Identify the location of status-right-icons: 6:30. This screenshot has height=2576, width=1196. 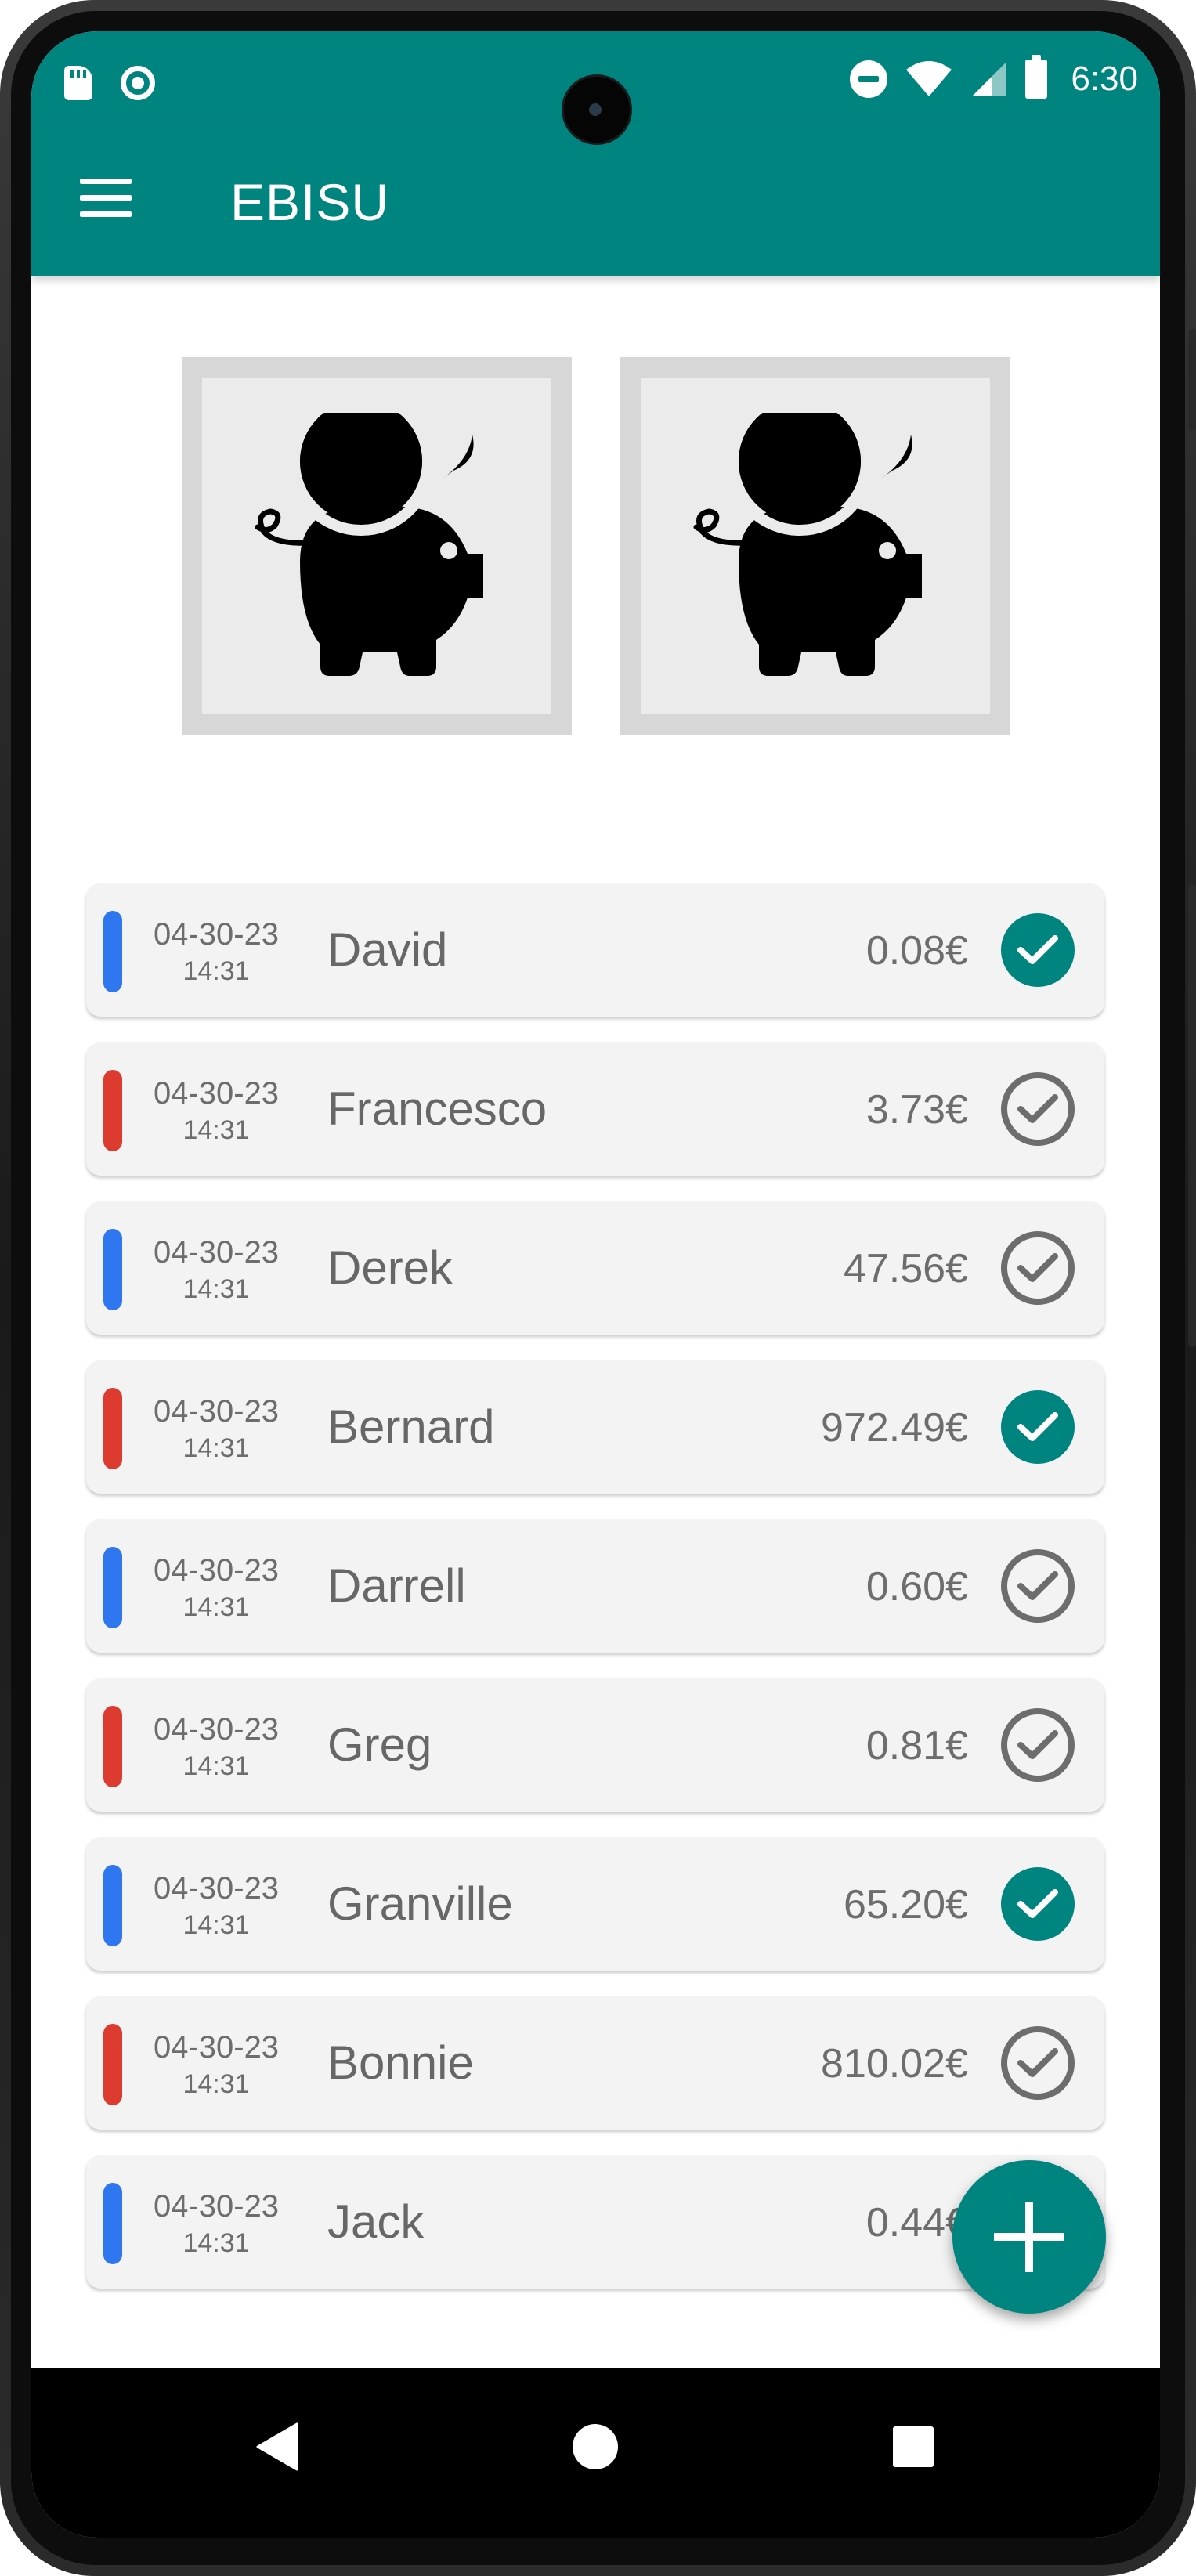
(994, 77).